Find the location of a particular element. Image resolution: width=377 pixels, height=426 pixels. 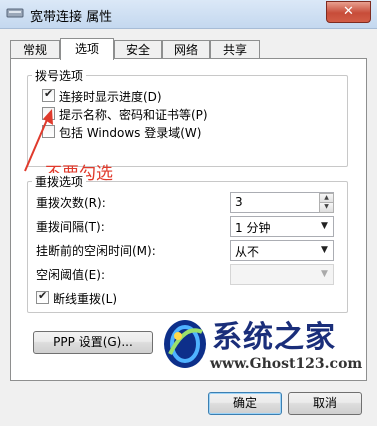

tab-security: 安全 is located at coordinates (138, 49).